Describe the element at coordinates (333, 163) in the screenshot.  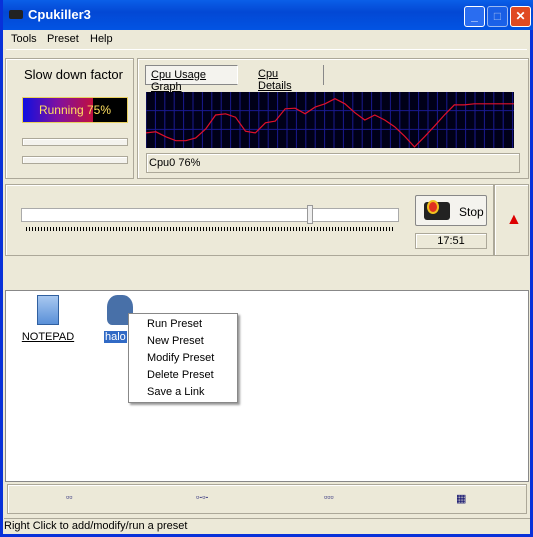
I see `cpu-readout: Cpu0 76%` at that location.